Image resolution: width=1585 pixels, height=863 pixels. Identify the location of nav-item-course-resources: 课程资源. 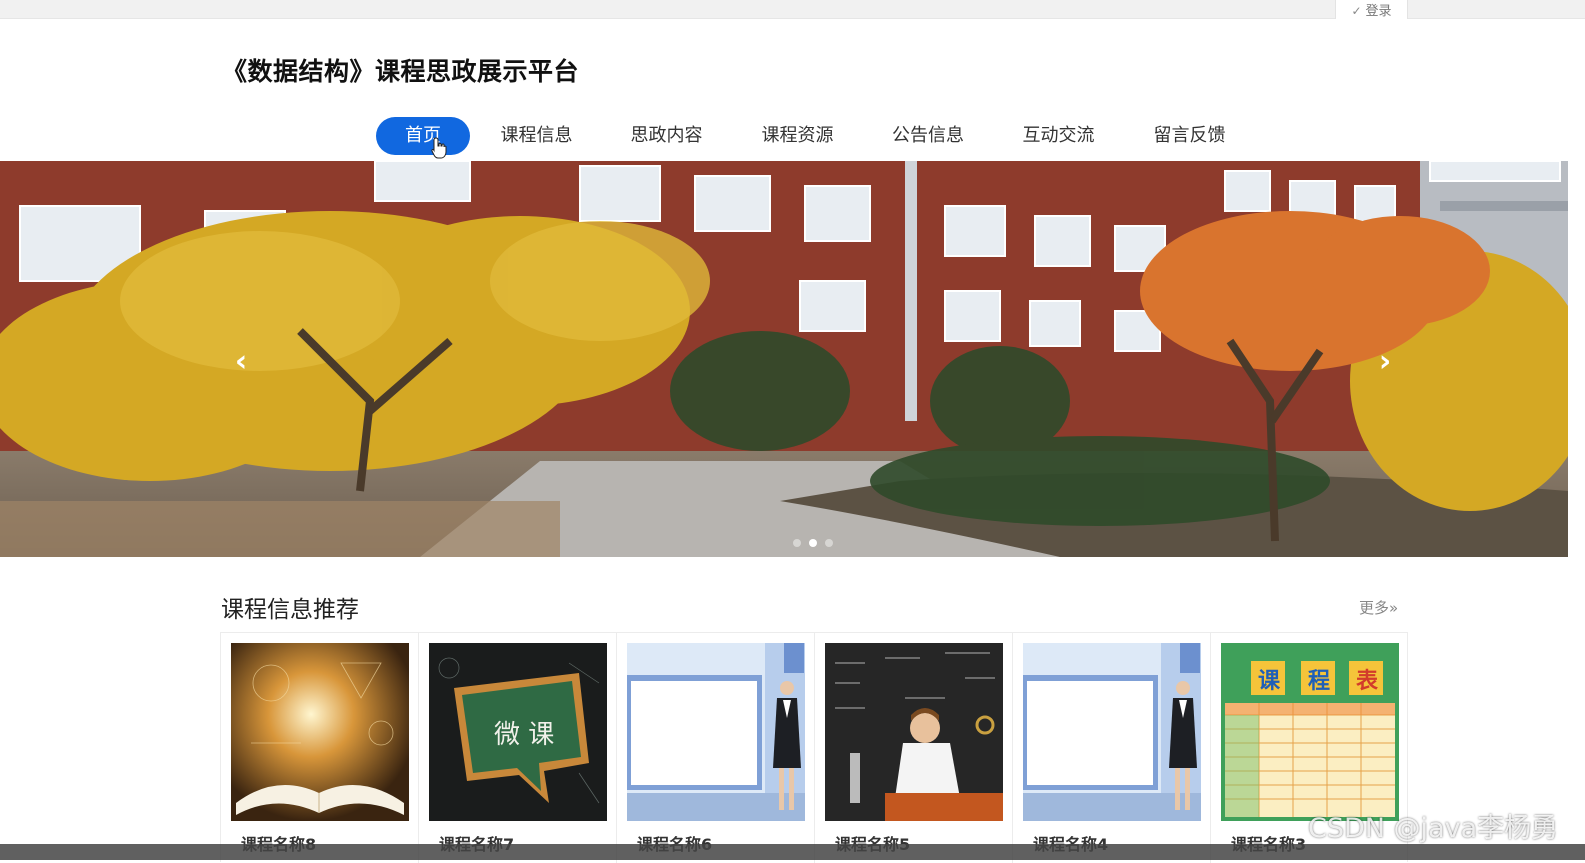
(797, 136).